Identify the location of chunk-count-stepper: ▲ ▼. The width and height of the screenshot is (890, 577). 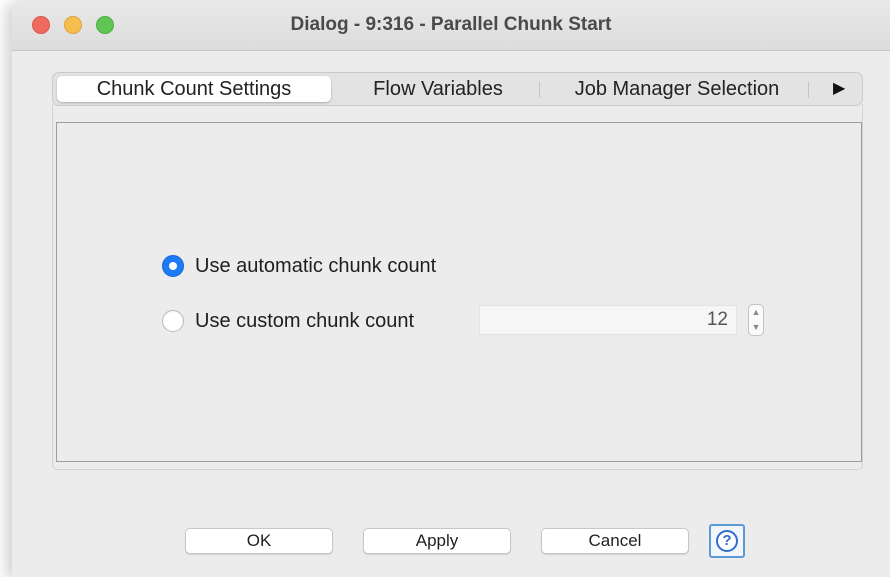
(756, 320).